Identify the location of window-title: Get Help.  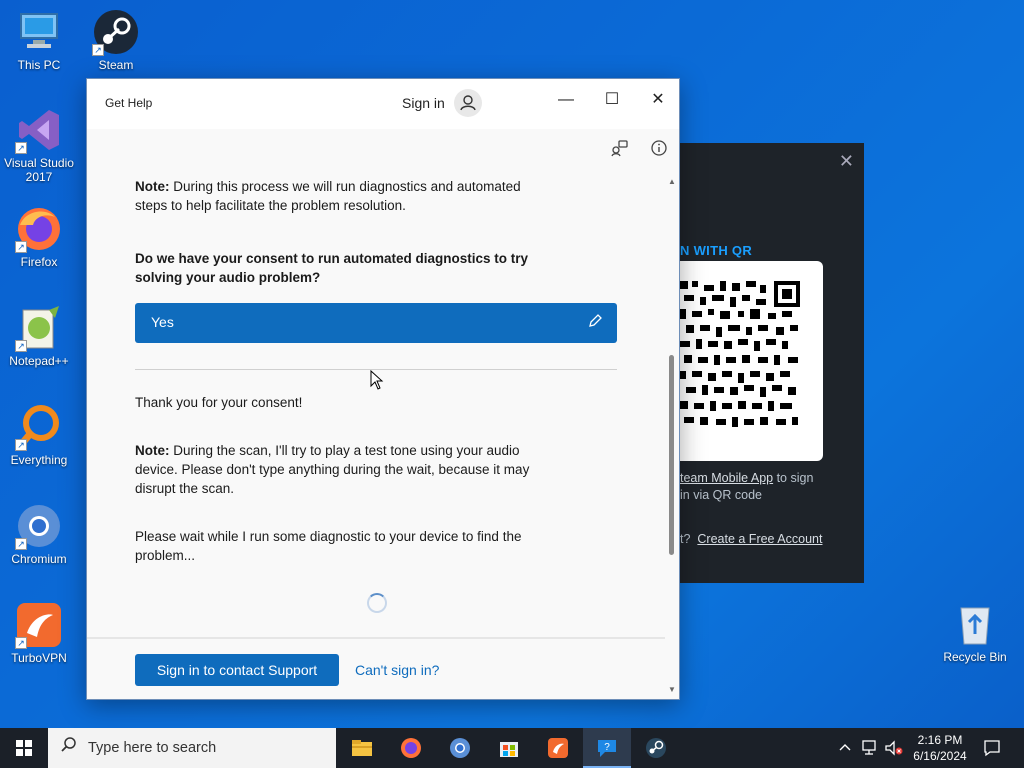
(129, 103).